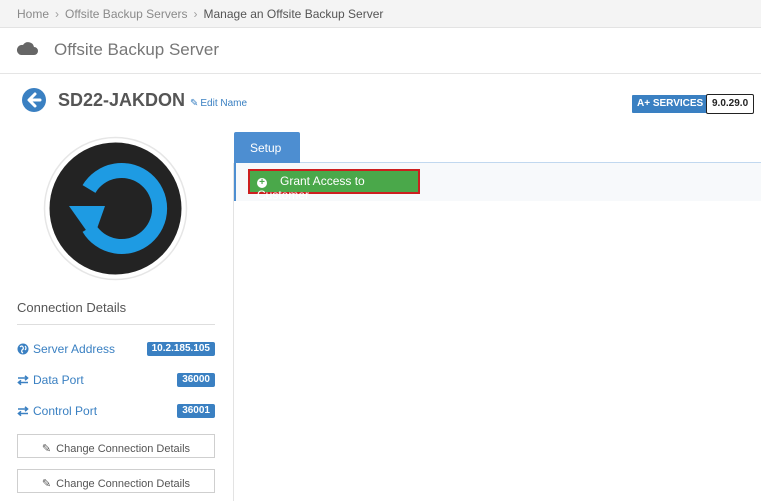 The height and width of the screenshot is (501, 761). Describe the element at coordinates (27, 48) in the screenshot. I see `cloud-icon` at that location.